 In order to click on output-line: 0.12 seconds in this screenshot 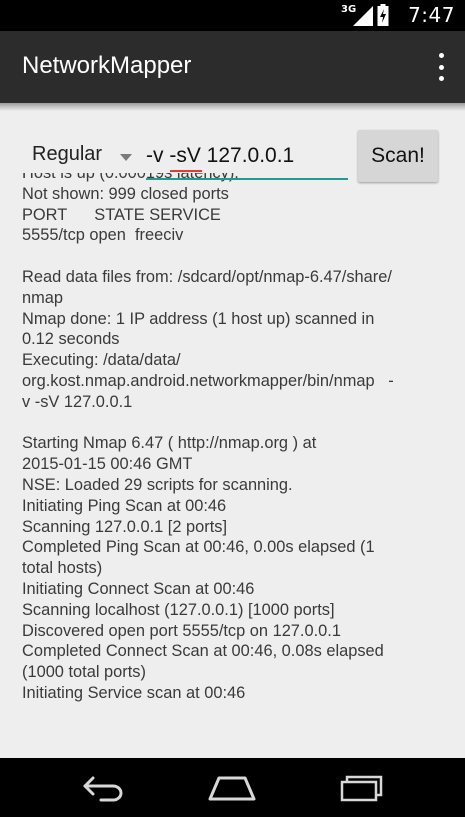, I will do `click(71, 339)`.